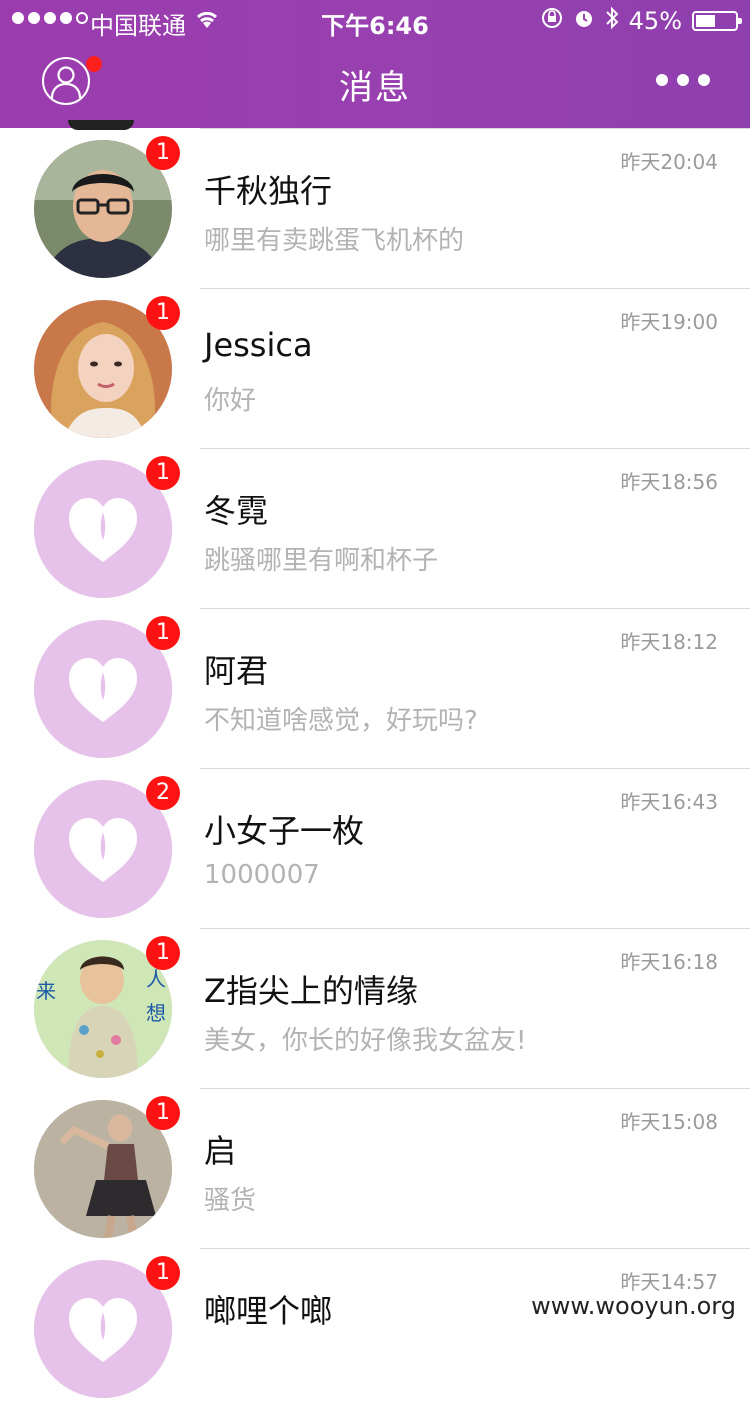 The height and width of the screenshot is (1408, 750). Describe the element at coordinates (375, 848) in the screenshot. I see `conversation-item: 2 小女子一枚 1000007 昨天16:43` at that location.